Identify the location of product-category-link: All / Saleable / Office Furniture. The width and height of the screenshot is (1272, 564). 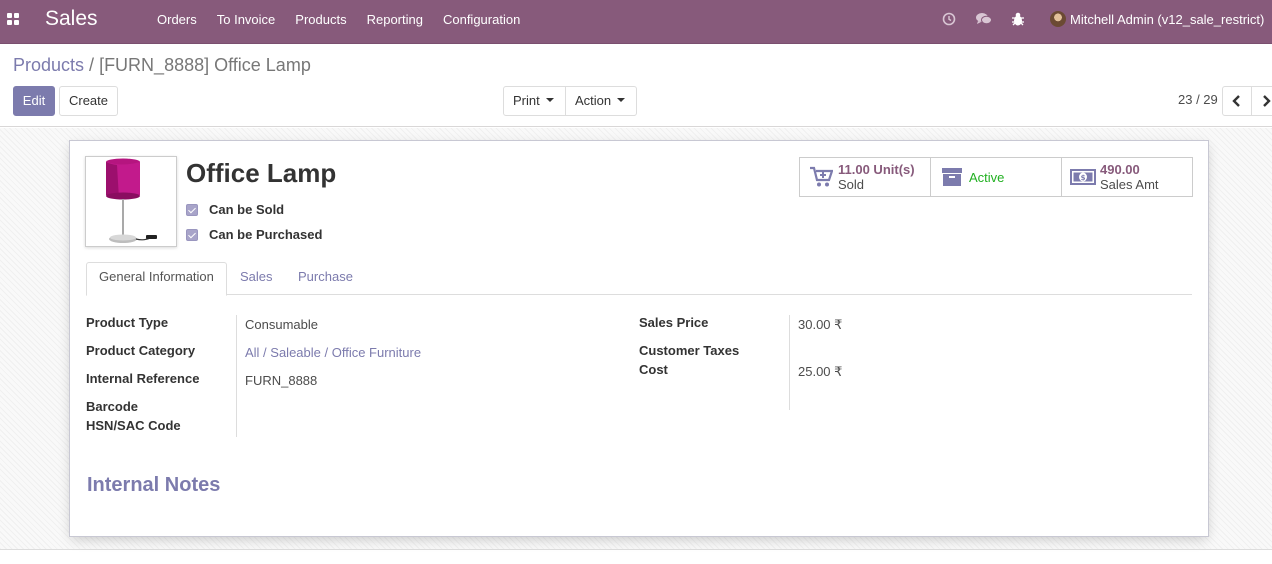
(333, 352).